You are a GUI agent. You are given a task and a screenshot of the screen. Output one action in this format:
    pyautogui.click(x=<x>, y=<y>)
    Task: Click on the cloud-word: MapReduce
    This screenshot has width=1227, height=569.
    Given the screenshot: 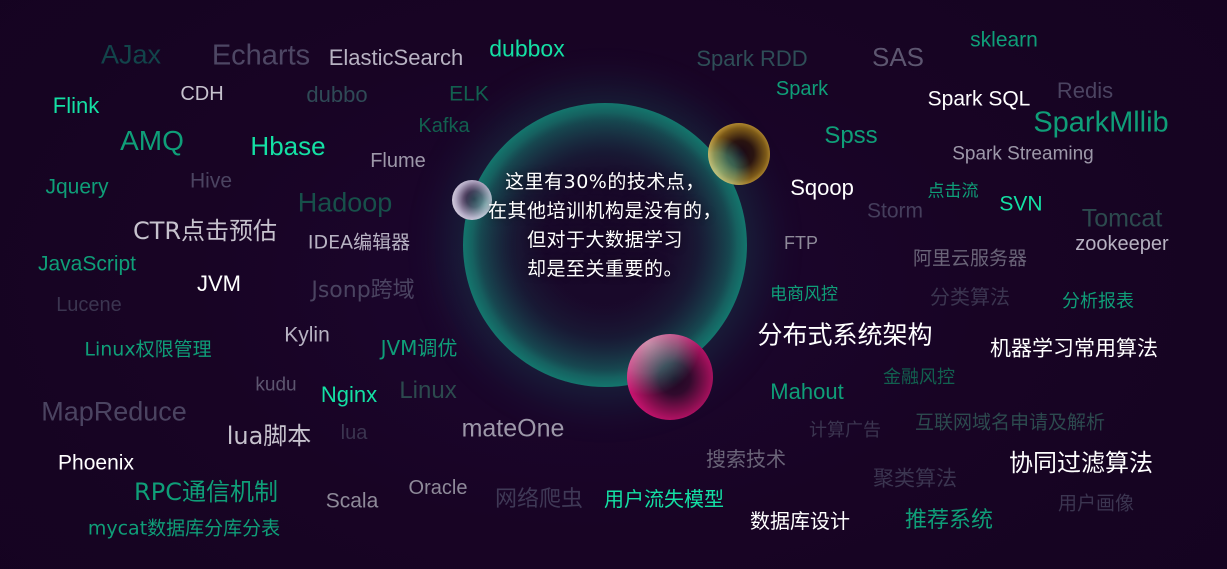 What is the action you would take?
    pyautogui.click(x=114, y=412)
    